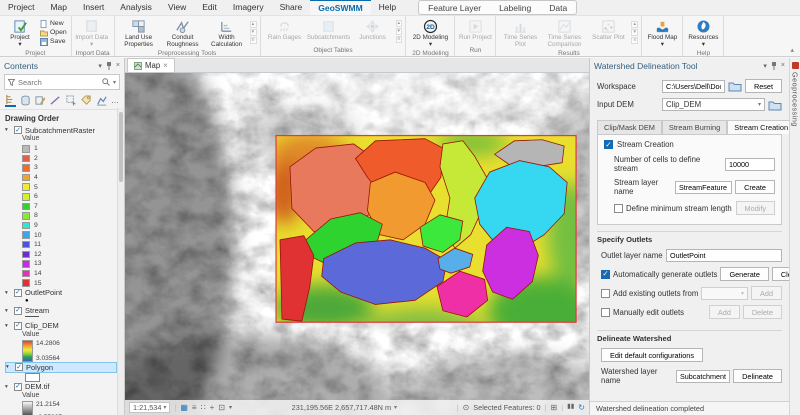  What do you see at coordinates (151, 65) in the screenshot?
I see `map-view-tab: Map ×` at bounding box center [151, 65].